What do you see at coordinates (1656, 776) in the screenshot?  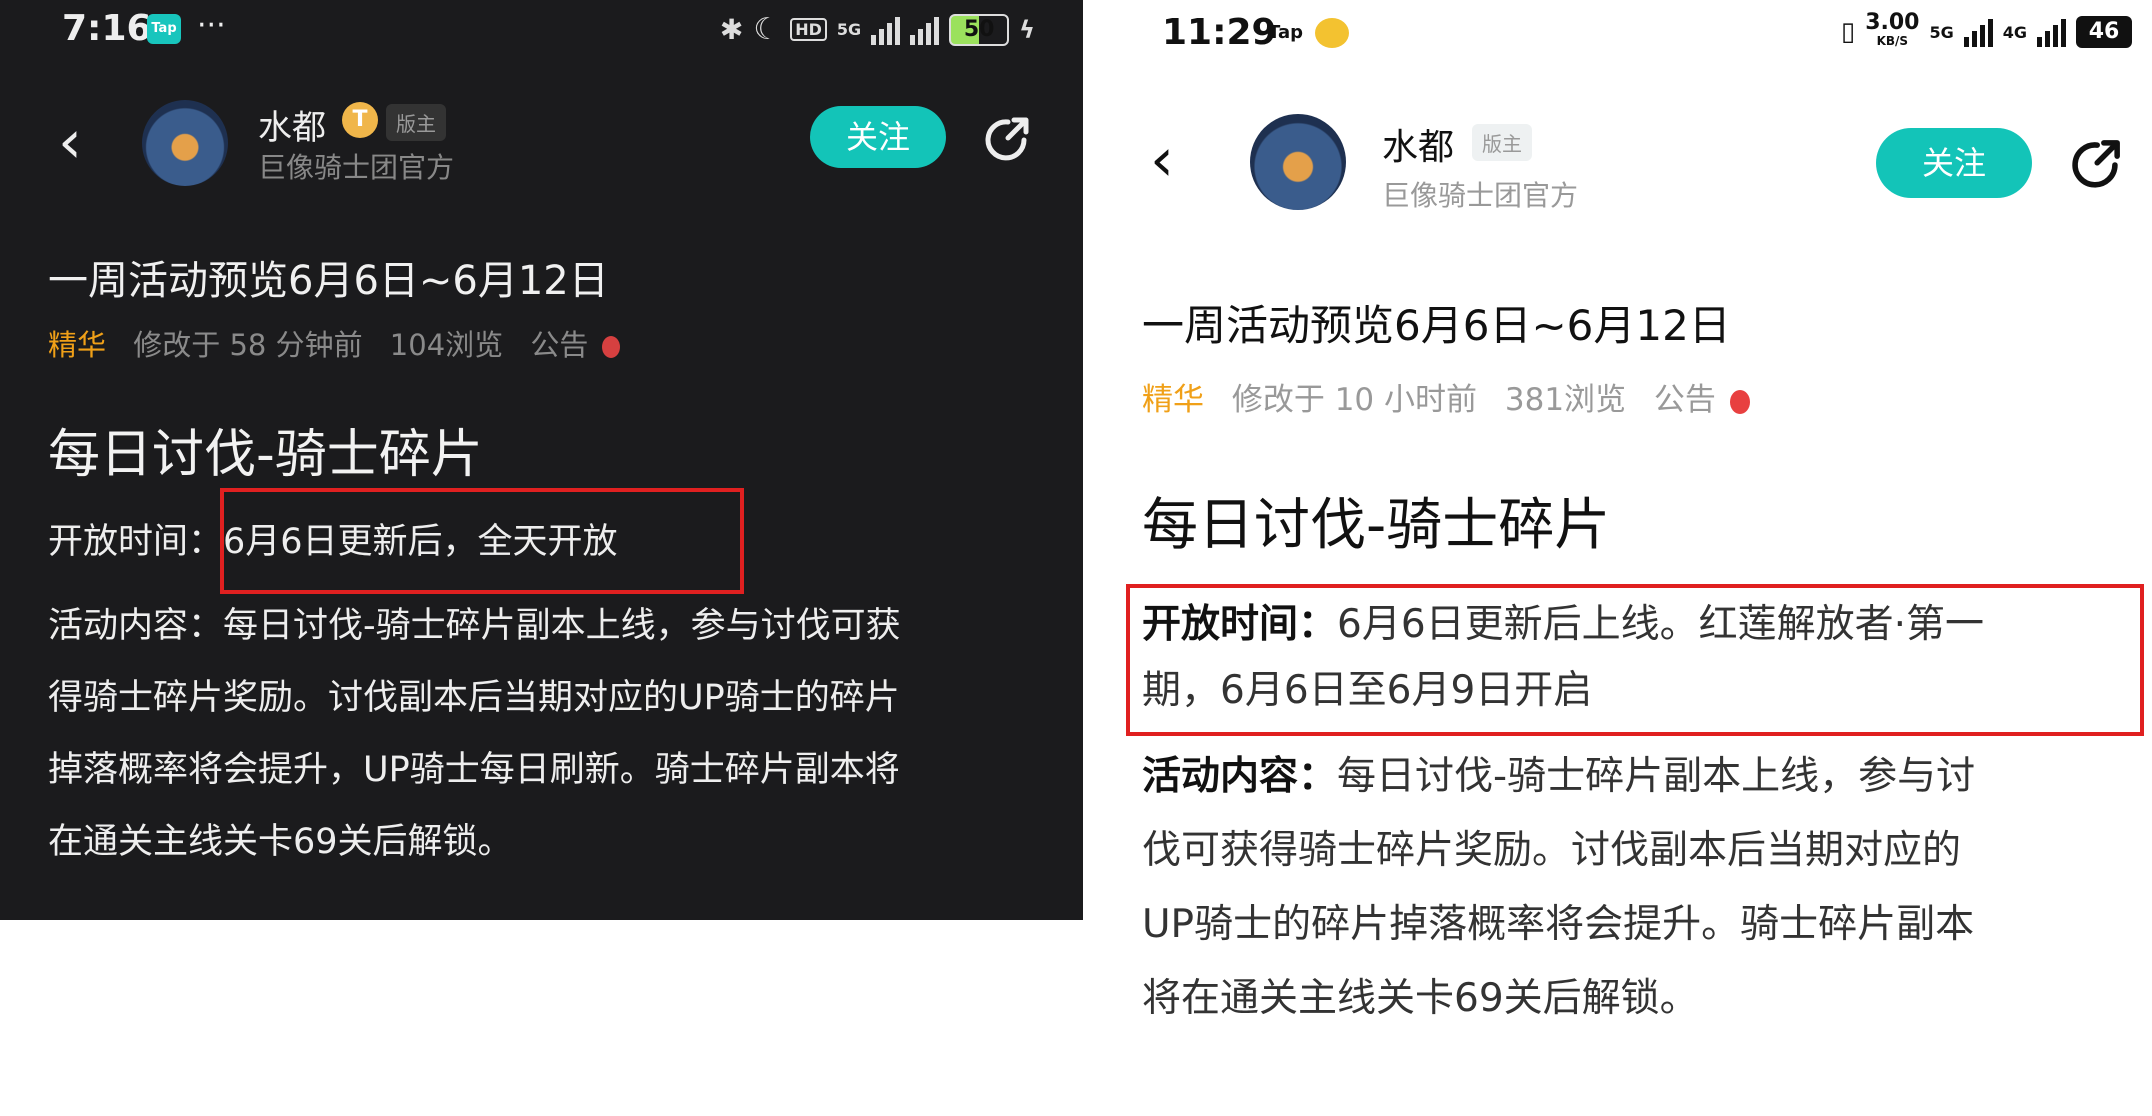 I see `content-text: 每日讨伐-骑士碎片副本上线，参与讨` at bounding box center [1656, 776].